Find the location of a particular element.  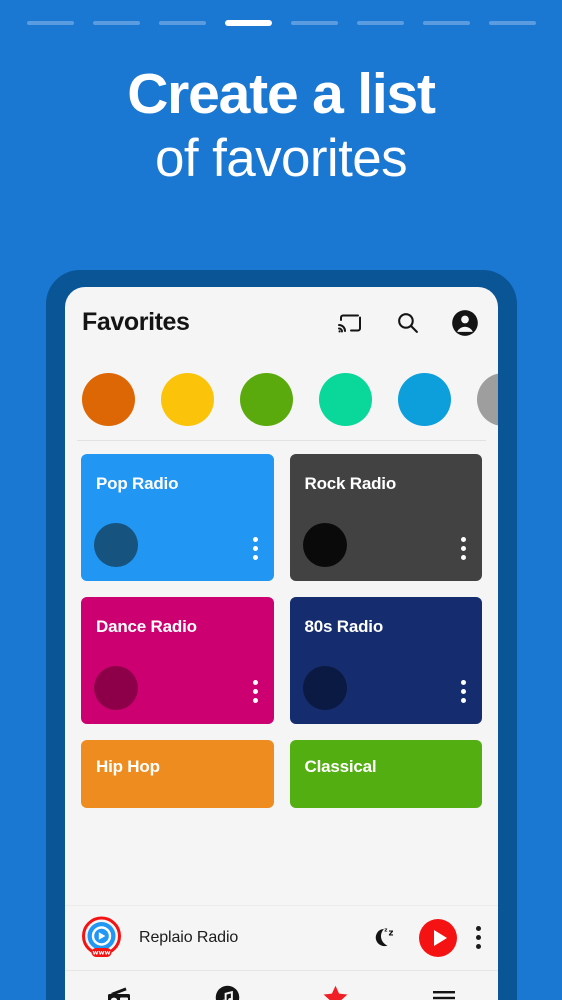

station-tile-rock-radio: Rock Radio is located at coordinates (385, 517).